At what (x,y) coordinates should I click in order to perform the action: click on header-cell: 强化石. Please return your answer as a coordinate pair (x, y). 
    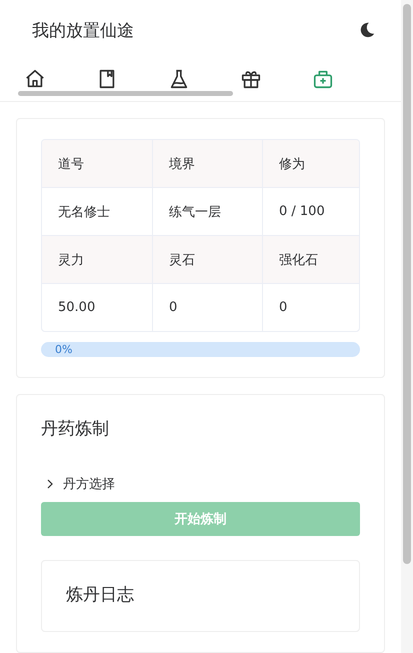
    Looking at the image, I should click on (310, 259).